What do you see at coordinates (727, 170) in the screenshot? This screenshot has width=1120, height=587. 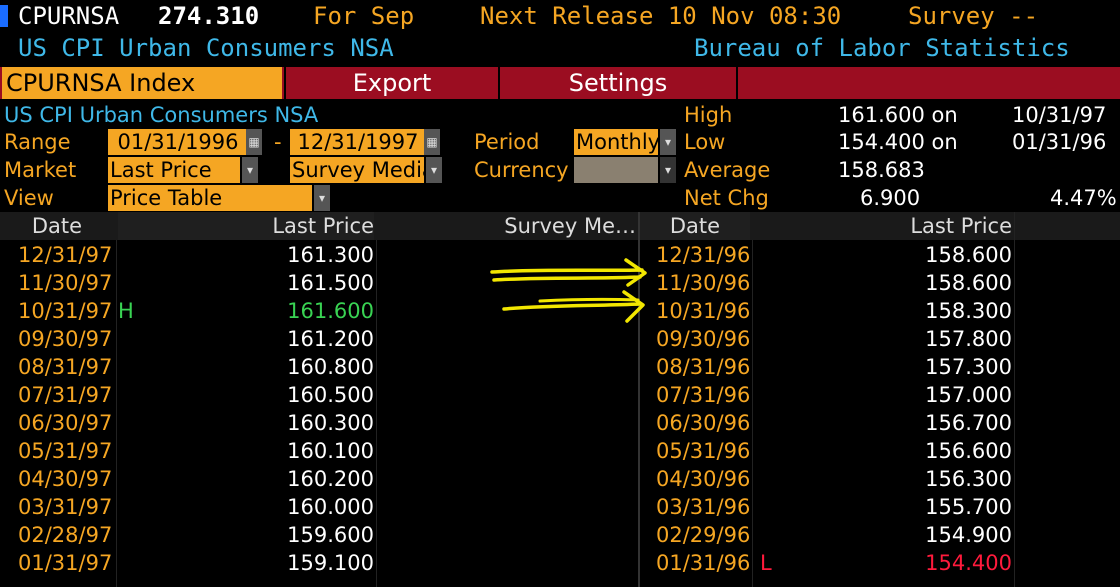 I see `average-label: Average` at bounding box center [727, 170].